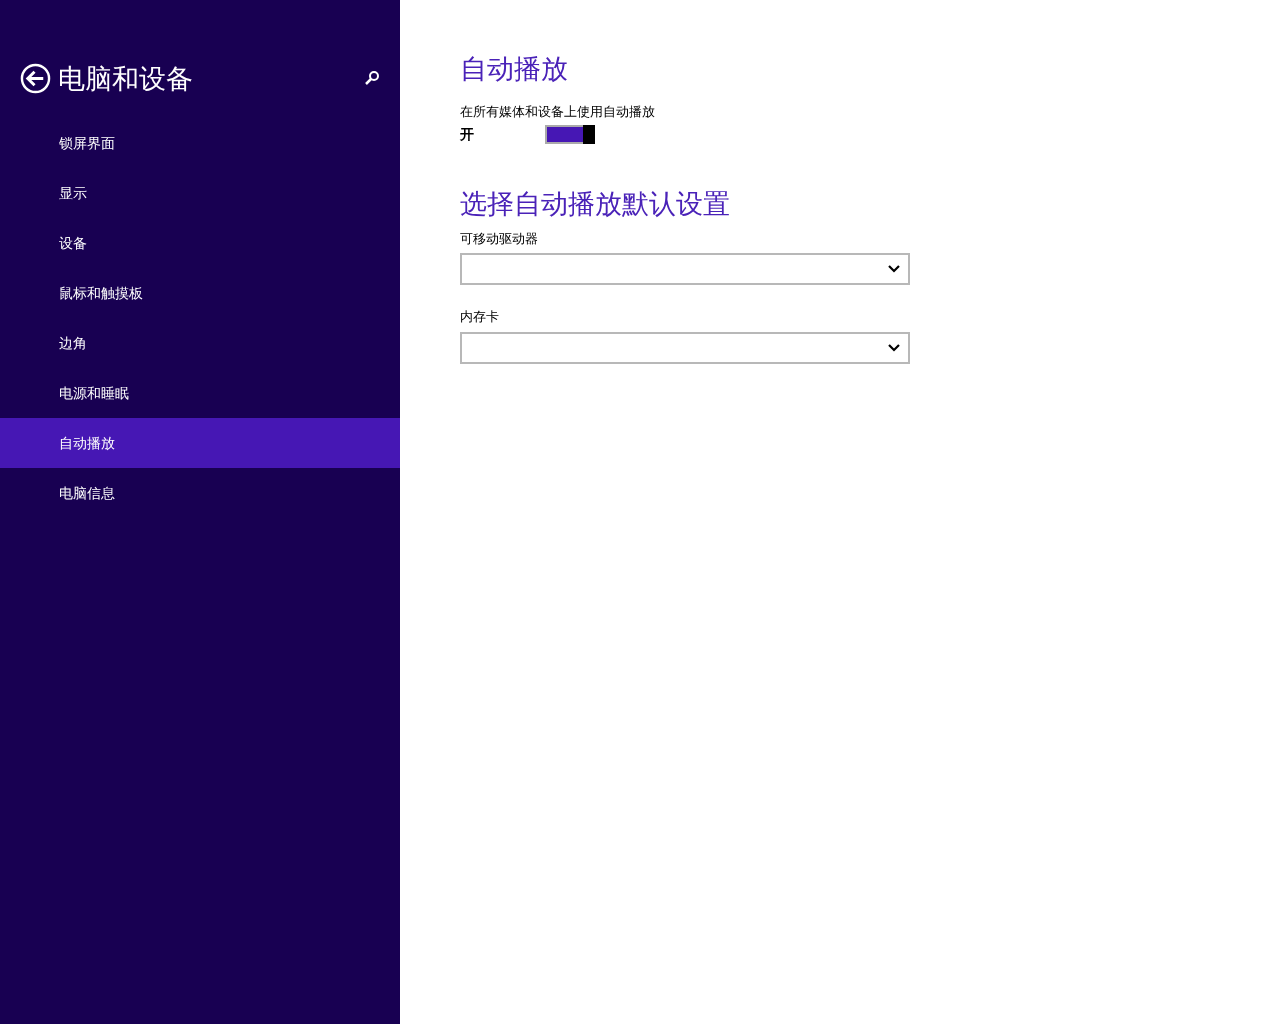 The width and height of the screenshot is (1280, 1024). Describe the element at coordinates (480, 317) in the screenshot. I see `dropdown-label: 内存卡` at that location.